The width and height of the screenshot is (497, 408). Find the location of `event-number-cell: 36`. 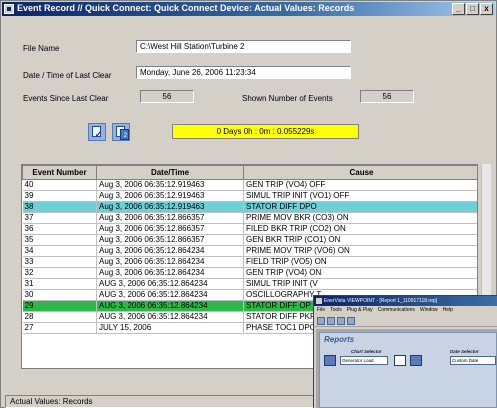

event-number-cell: 36 is located at coordinates (59, 229).